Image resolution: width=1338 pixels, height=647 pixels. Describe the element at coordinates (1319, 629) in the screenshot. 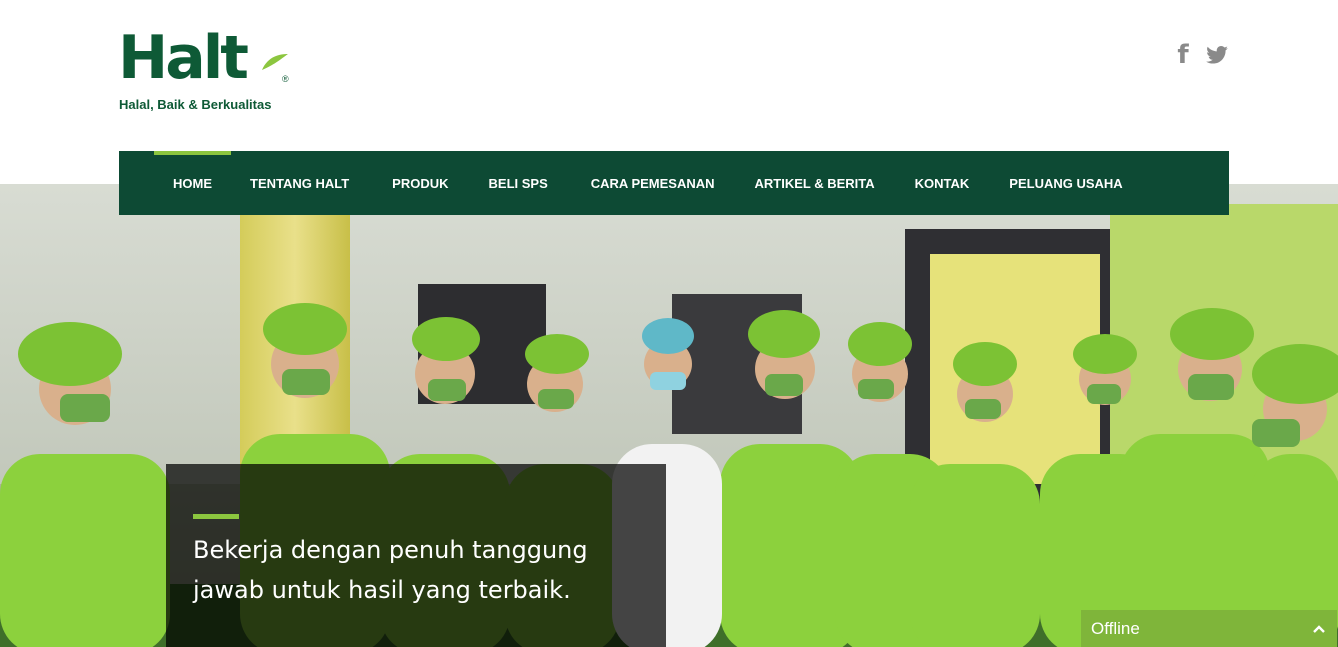

I see `chevron-up-icon` at that location.